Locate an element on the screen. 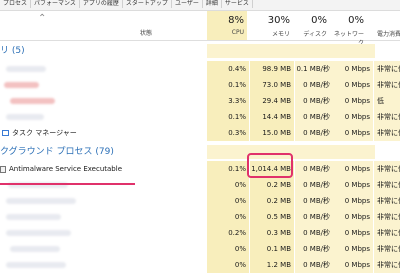 The width and height of the screenshot is (400, 273). disk-value: 0.1 MB/秒 is located at coordinates (314, 69).